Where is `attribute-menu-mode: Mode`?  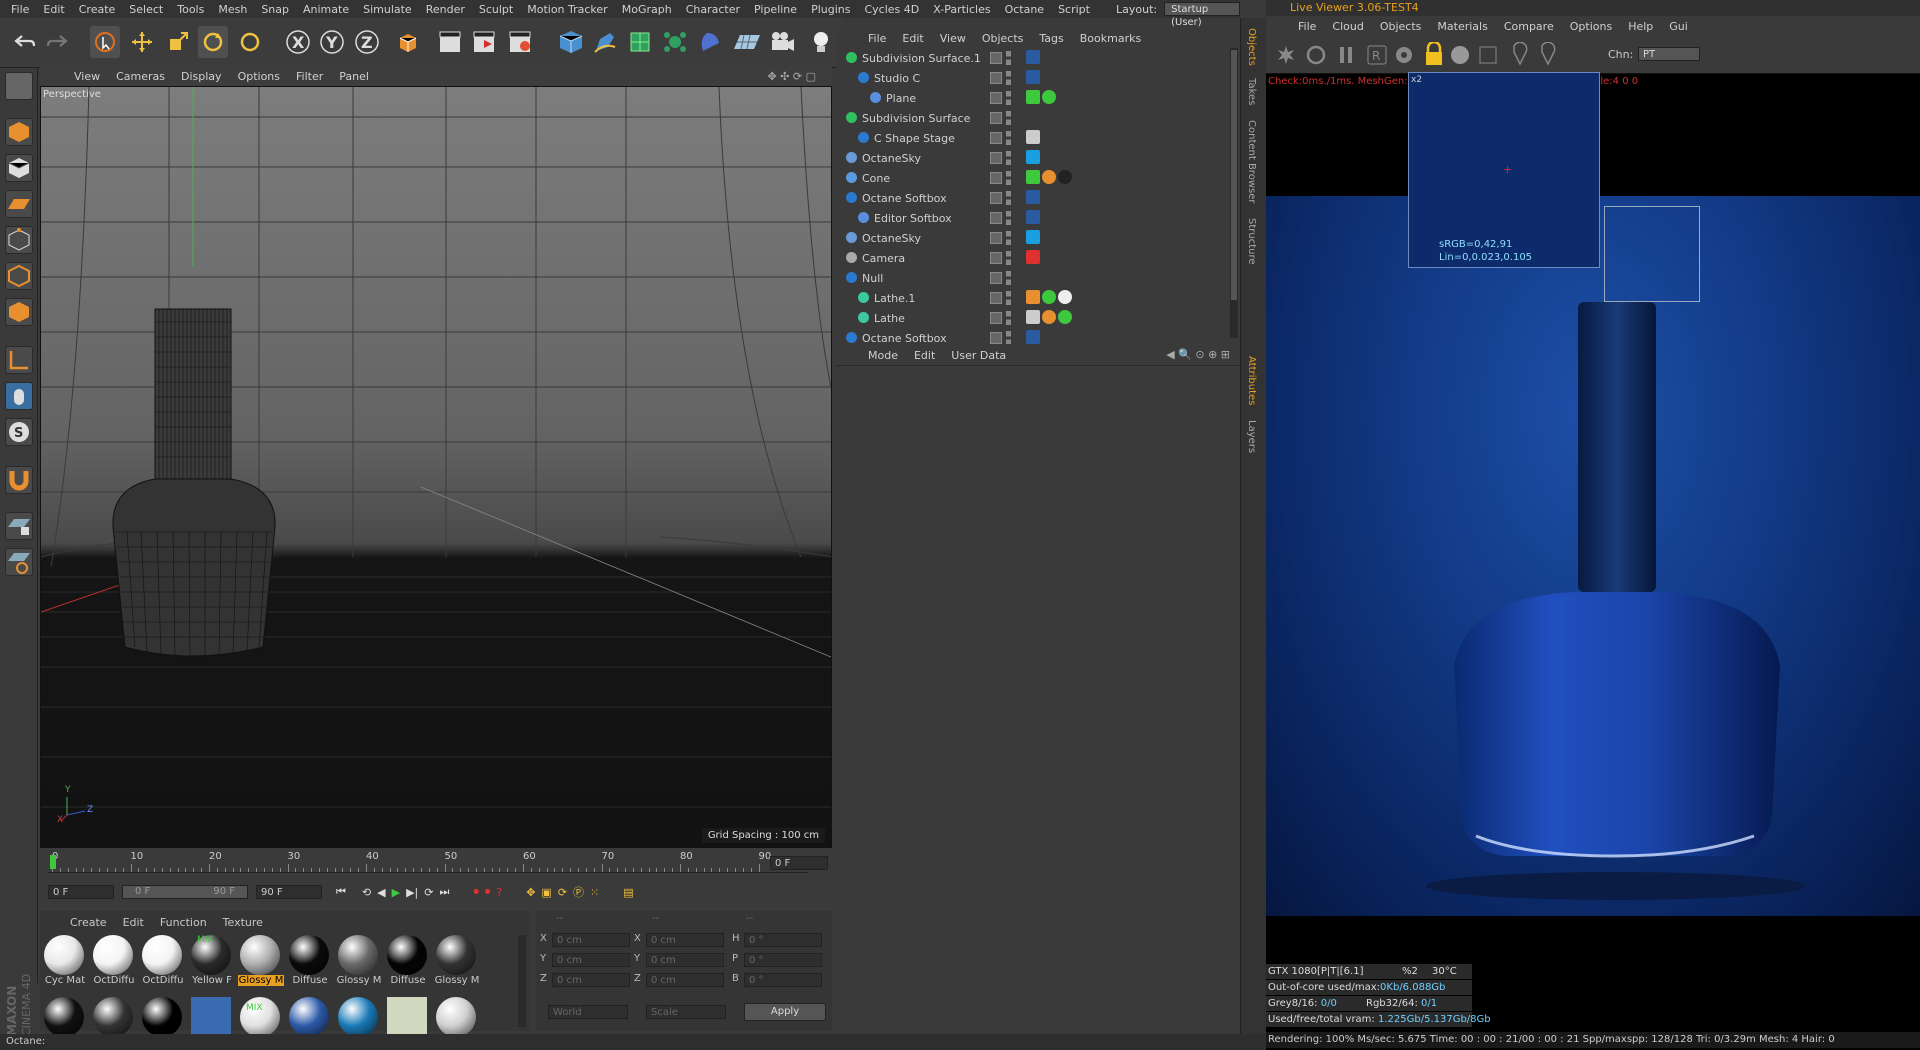
attribute-menu-mode: Mode is located at coordinates (883, 355).